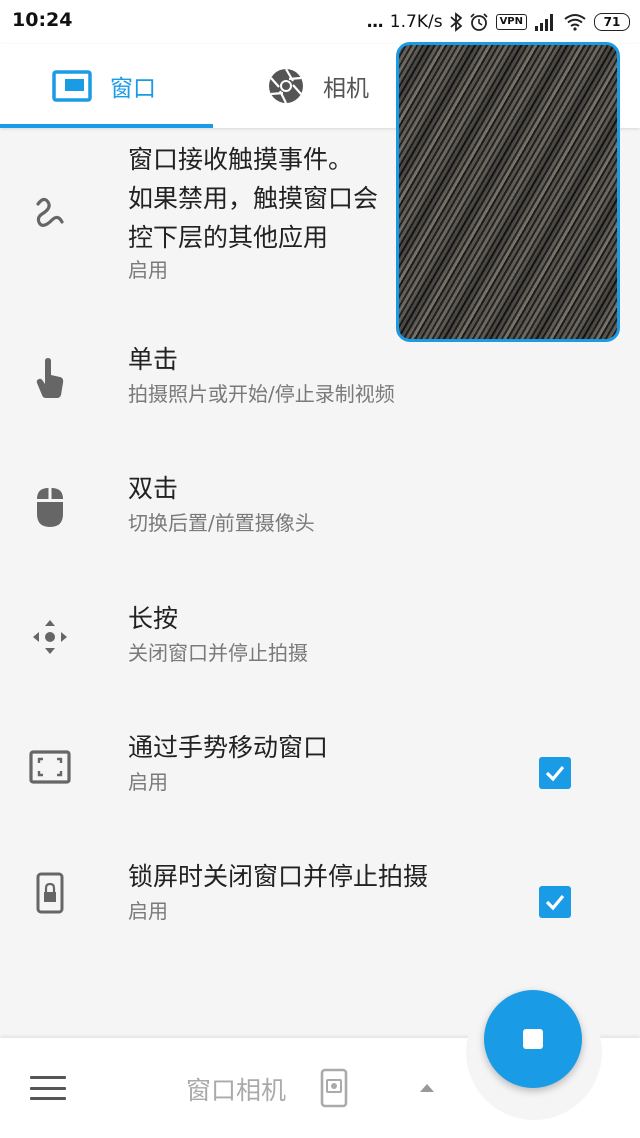 The width and height of the screenshot is (640, 1138). What do you see at coordinates (153, 359) in the screenshot?
I see `item-title: 单击` at bounding box center [153, 359].